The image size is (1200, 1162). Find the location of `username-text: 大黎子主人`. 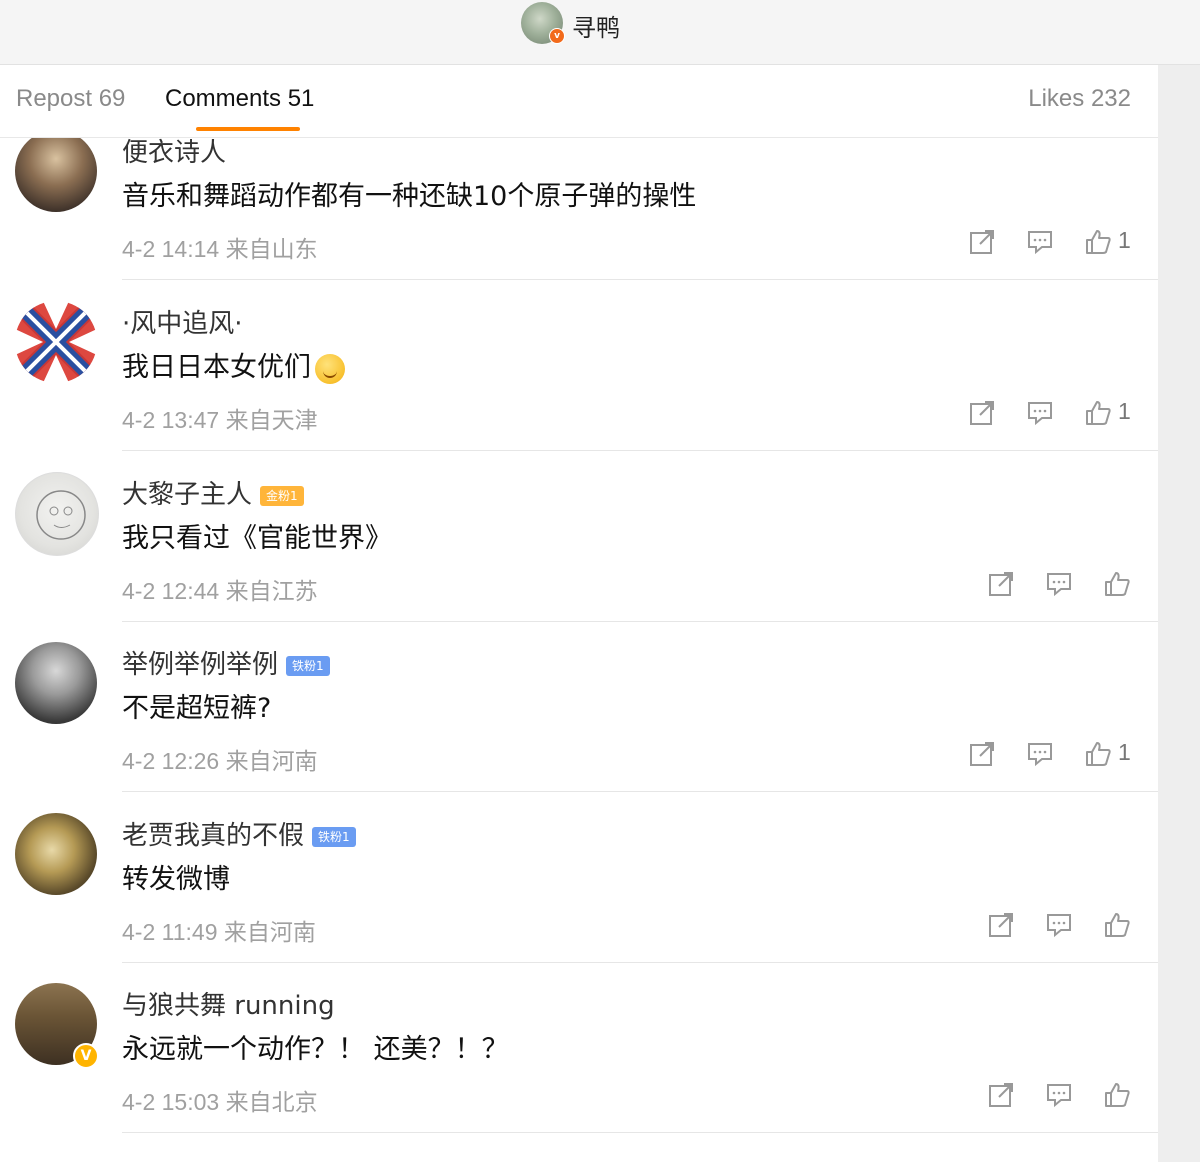

username-text: 大黎子主人 is located at coordinates (187, 495).